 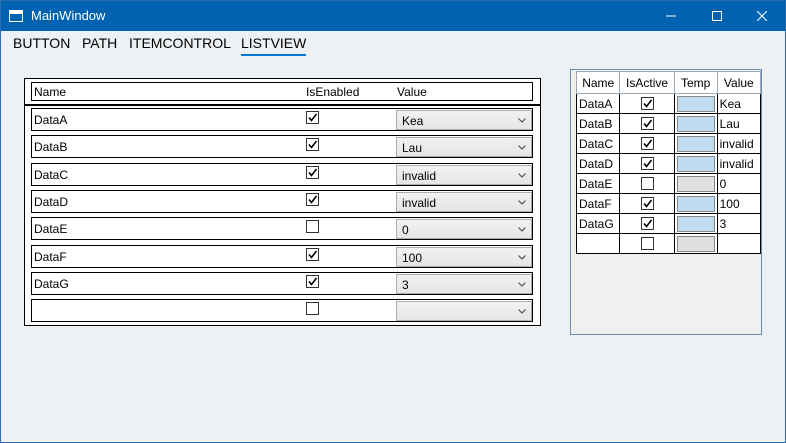 I want to click on cell-name: DataC, so click(x=598, y=143).